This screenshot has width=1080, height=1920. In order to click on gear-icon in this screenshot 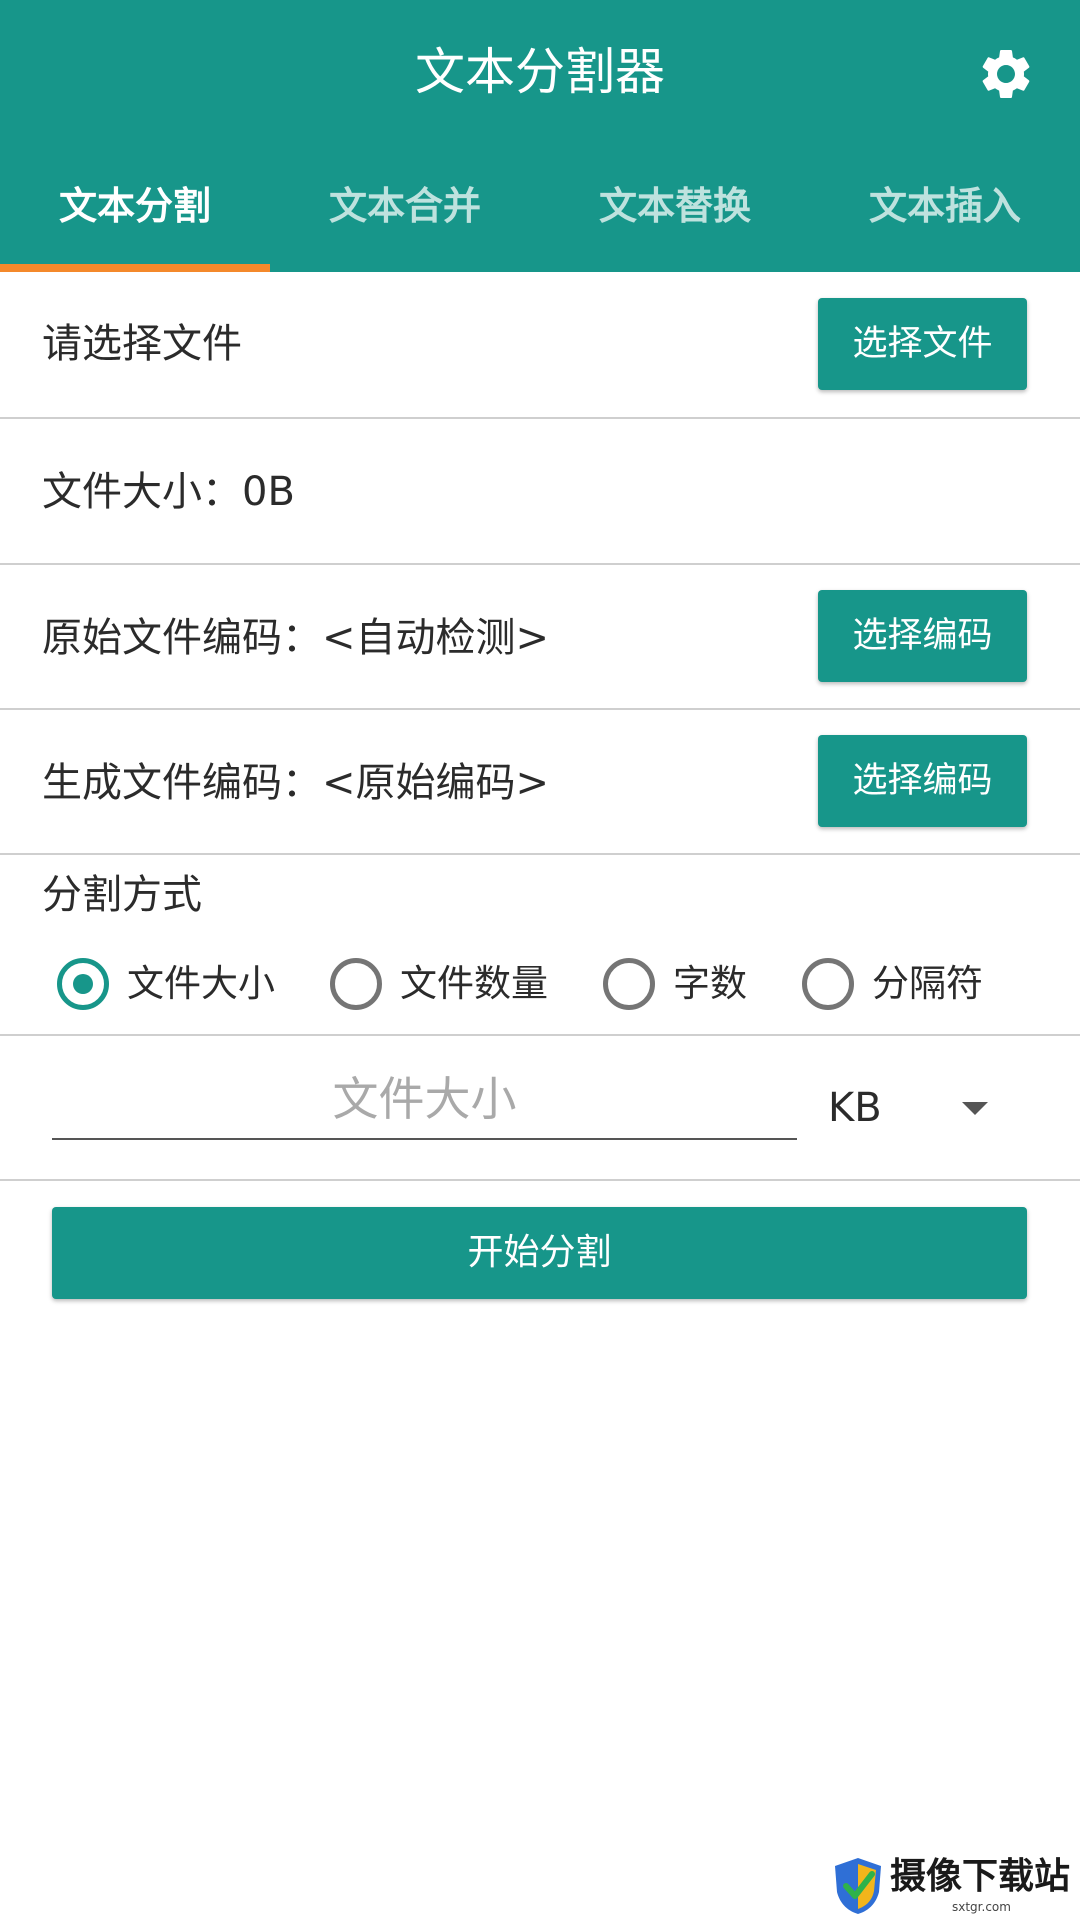, I will do `click(1006, 74)`.